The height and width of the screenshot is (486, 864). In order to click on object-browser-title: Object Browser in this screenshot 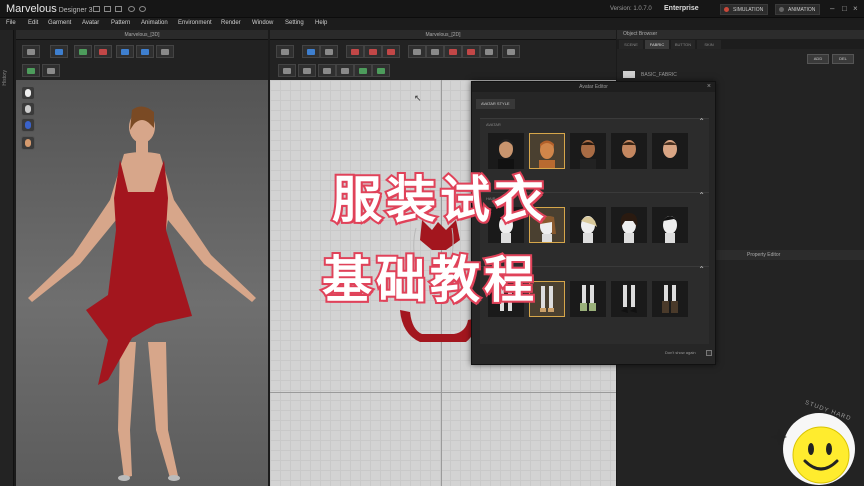, I will do `click(740, 34)`.